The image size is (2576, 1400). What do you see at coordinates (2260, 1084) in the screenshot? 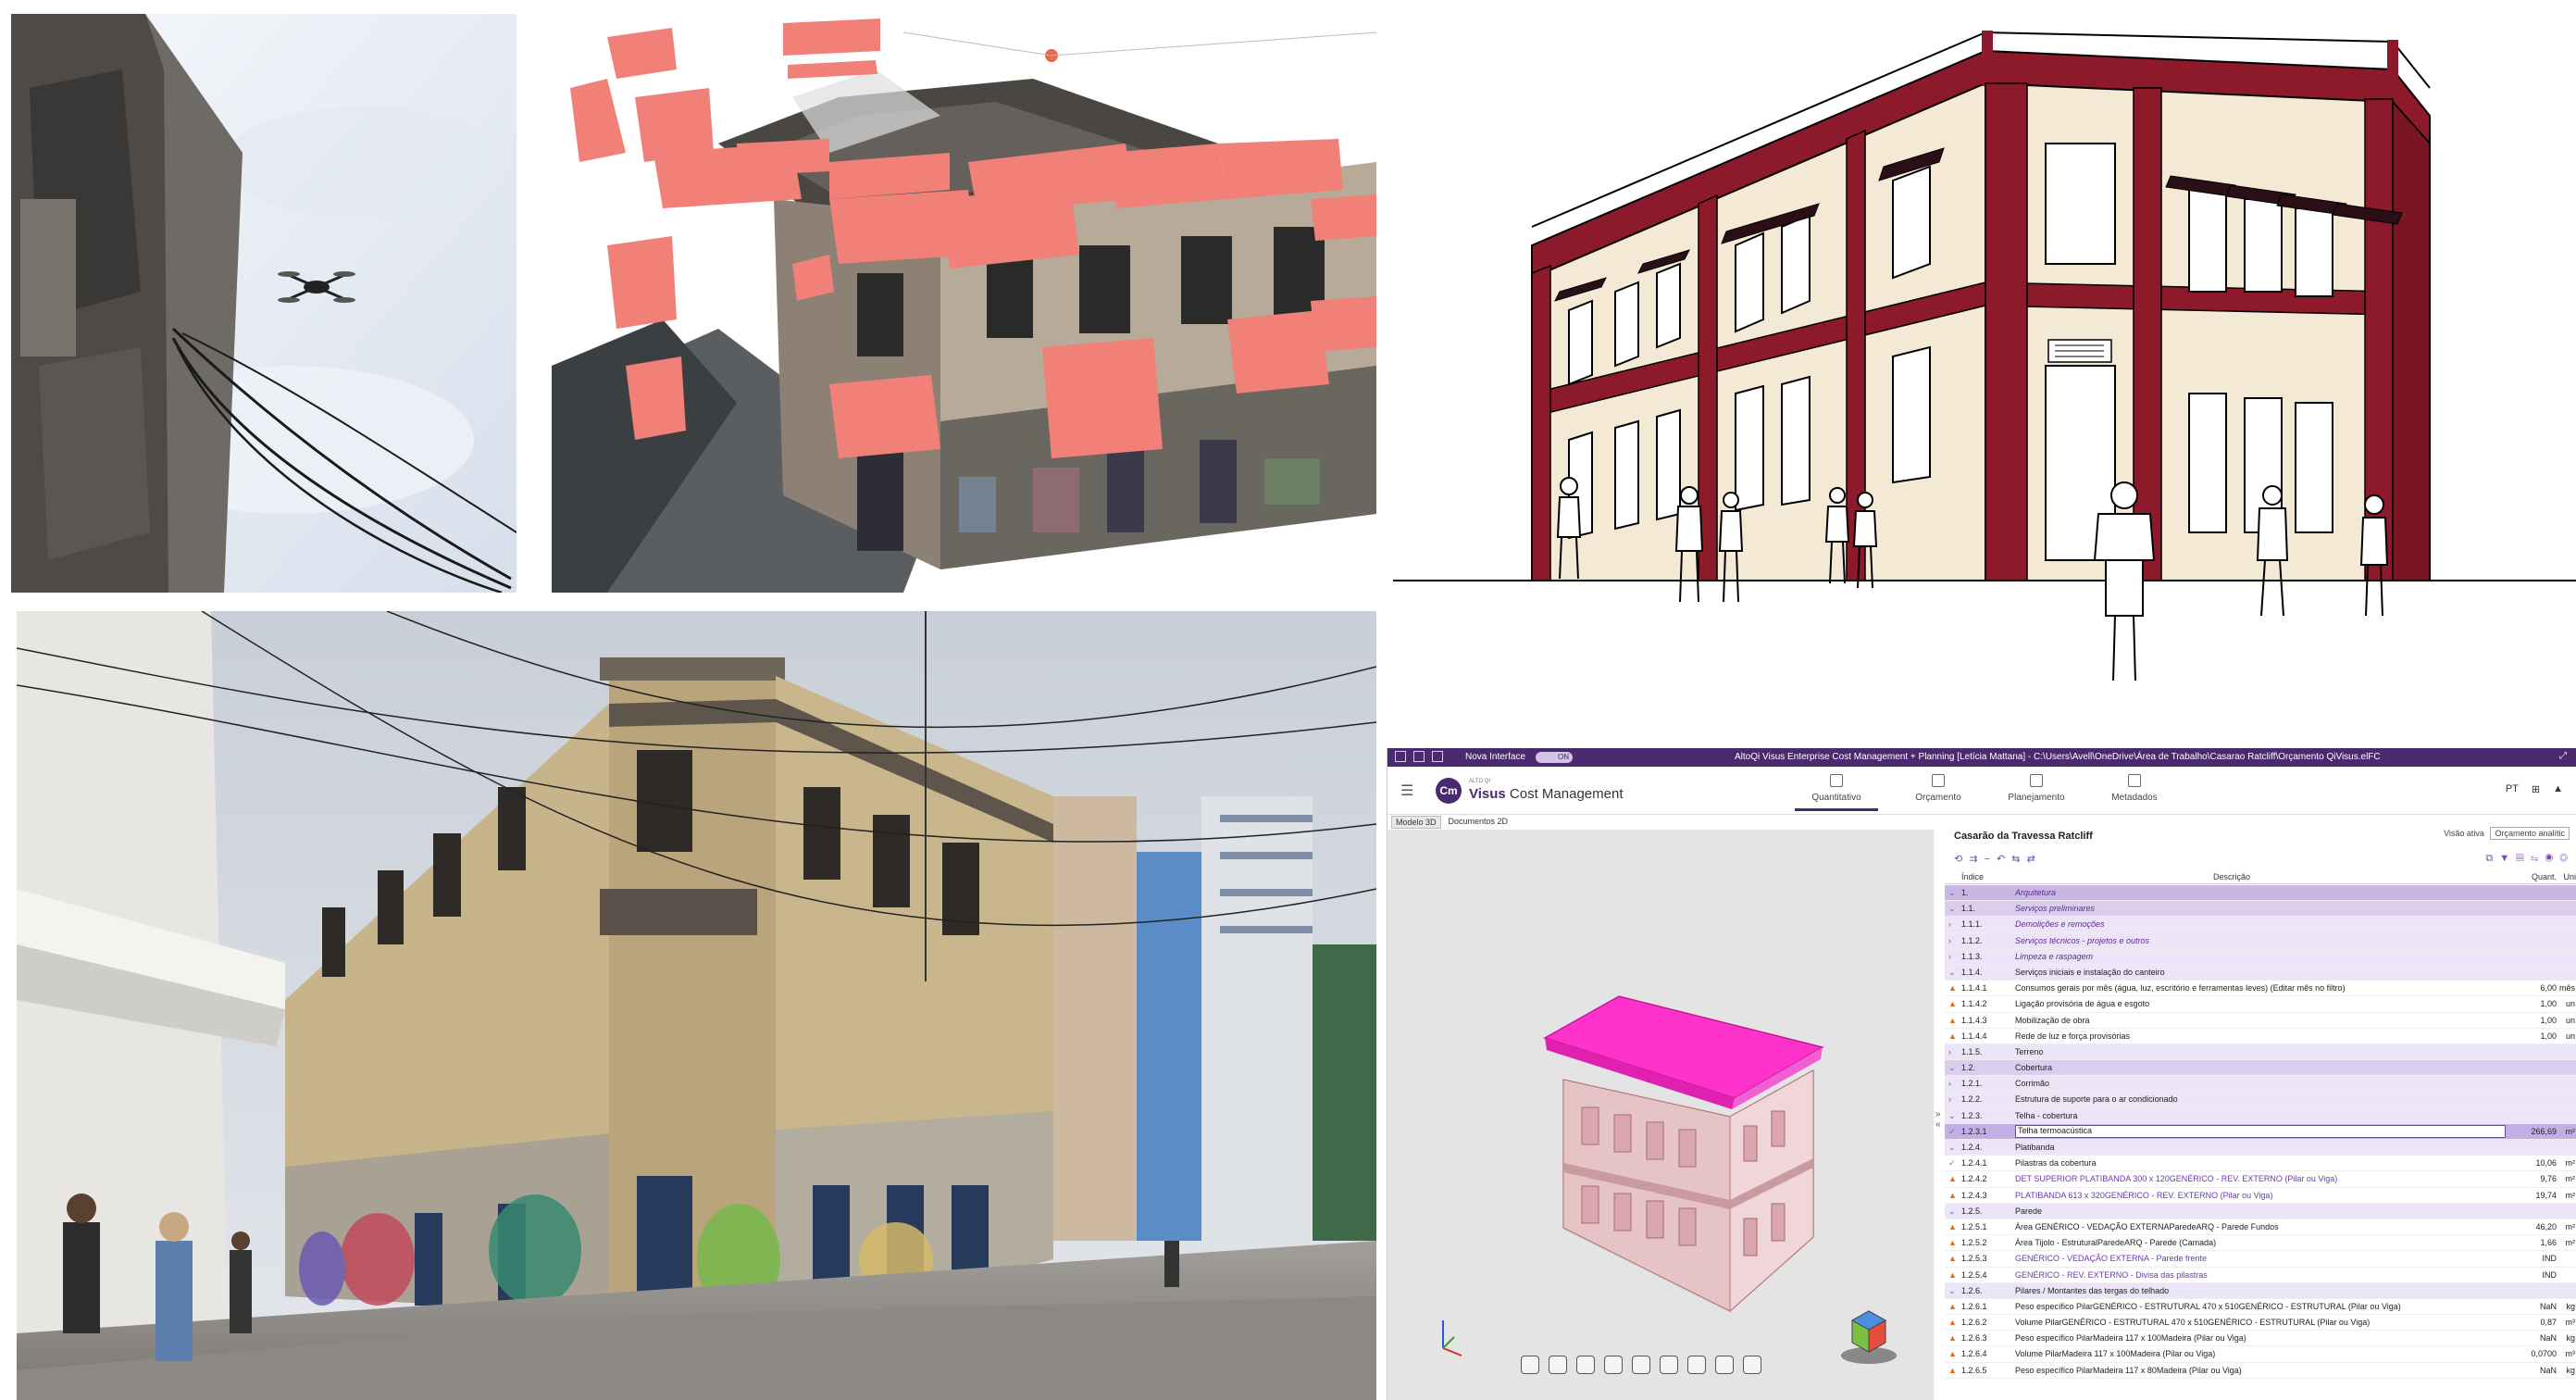
I see `table-row: › 1.2.1. Corrimão` at bounding box center [2260, 1084].